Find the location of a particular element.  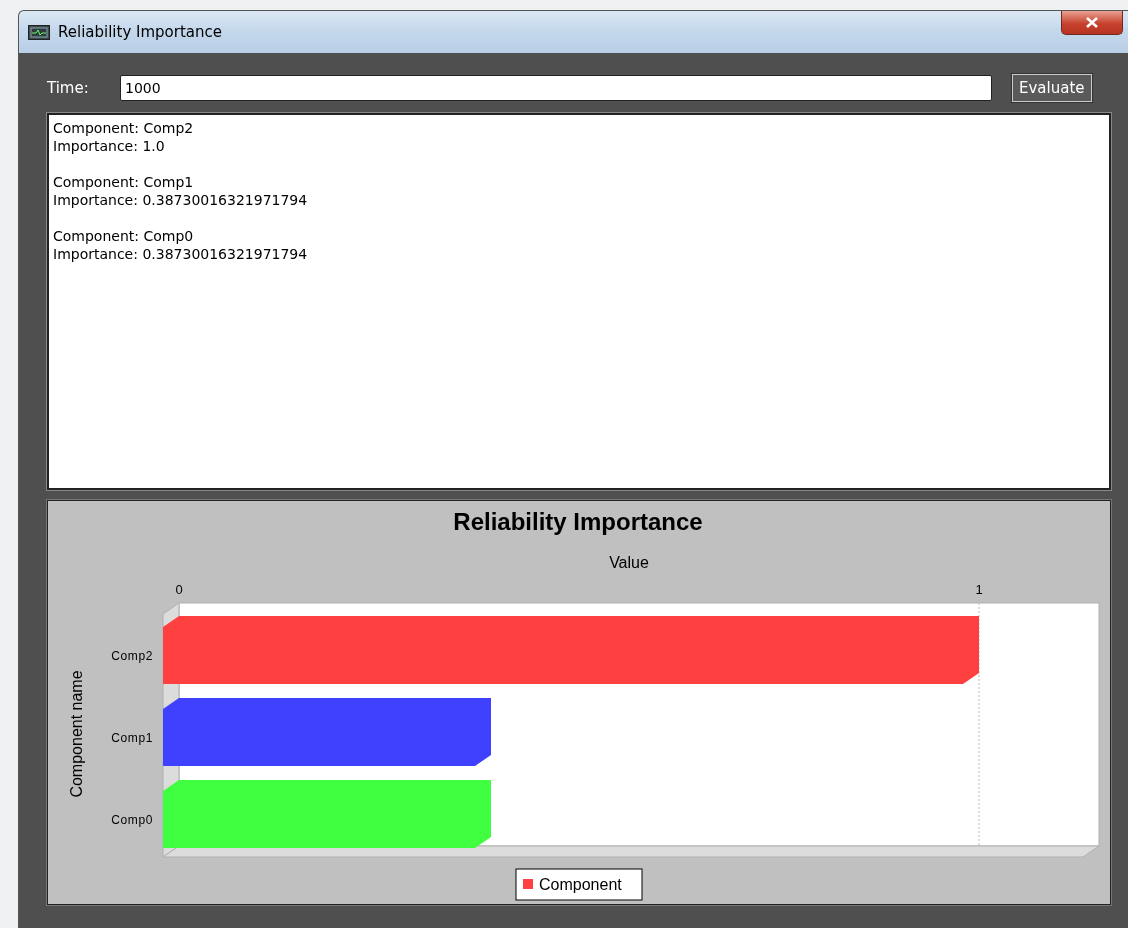

importance-line: Importance: 1.0 is located at coordinates (109, 146).